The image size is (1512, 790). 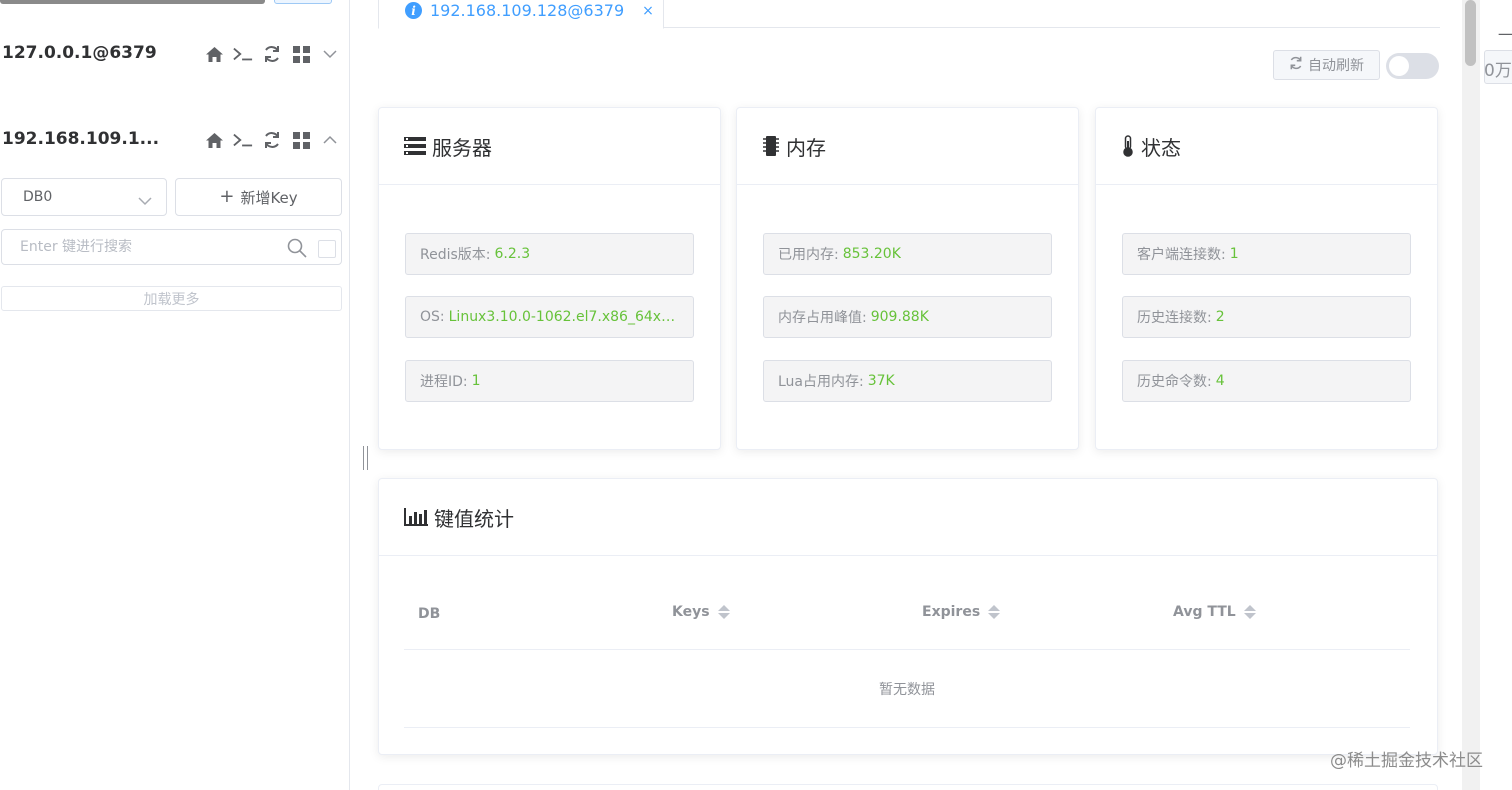 What do you see at coordinates (871, 254) in the screenshot?
I see `field-value: 853.20K` at bounding box center [871, 254].